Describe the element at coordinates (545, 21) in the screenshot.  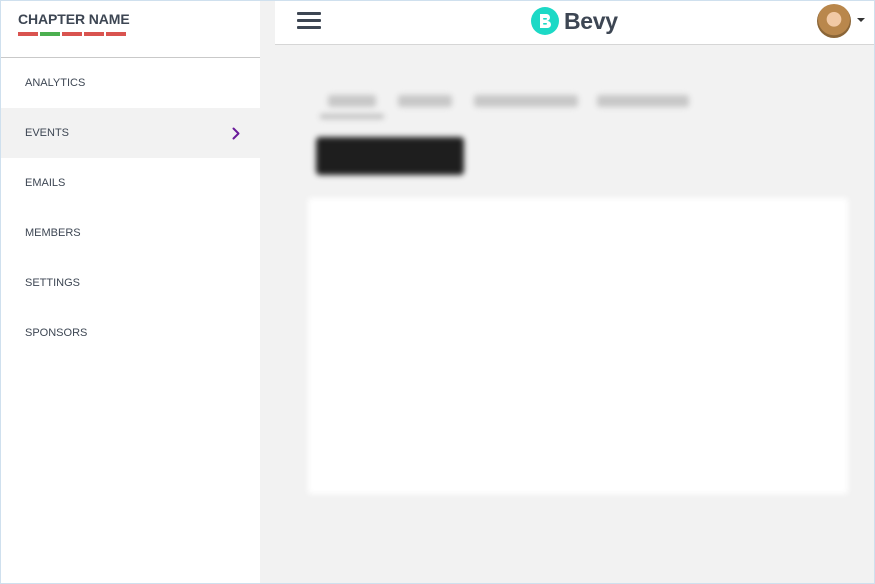
I see `bevy-logo-icon` at that location.